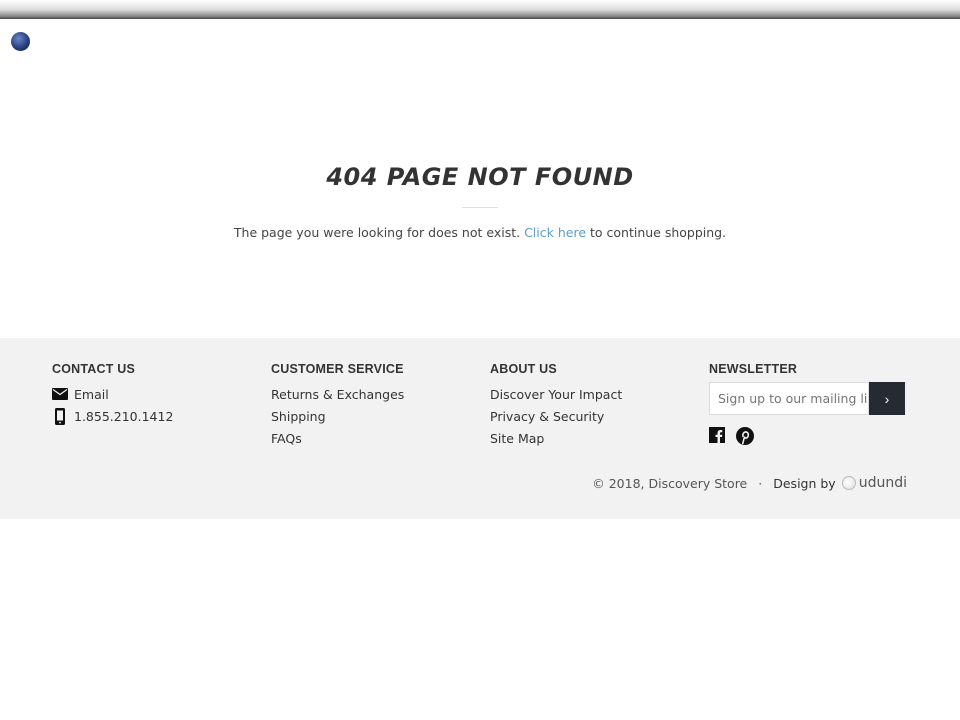  Describe the element at coordinates (556, 416) in the screenshot. I see `footer-link-privacy: Privacy & Security` at that location.